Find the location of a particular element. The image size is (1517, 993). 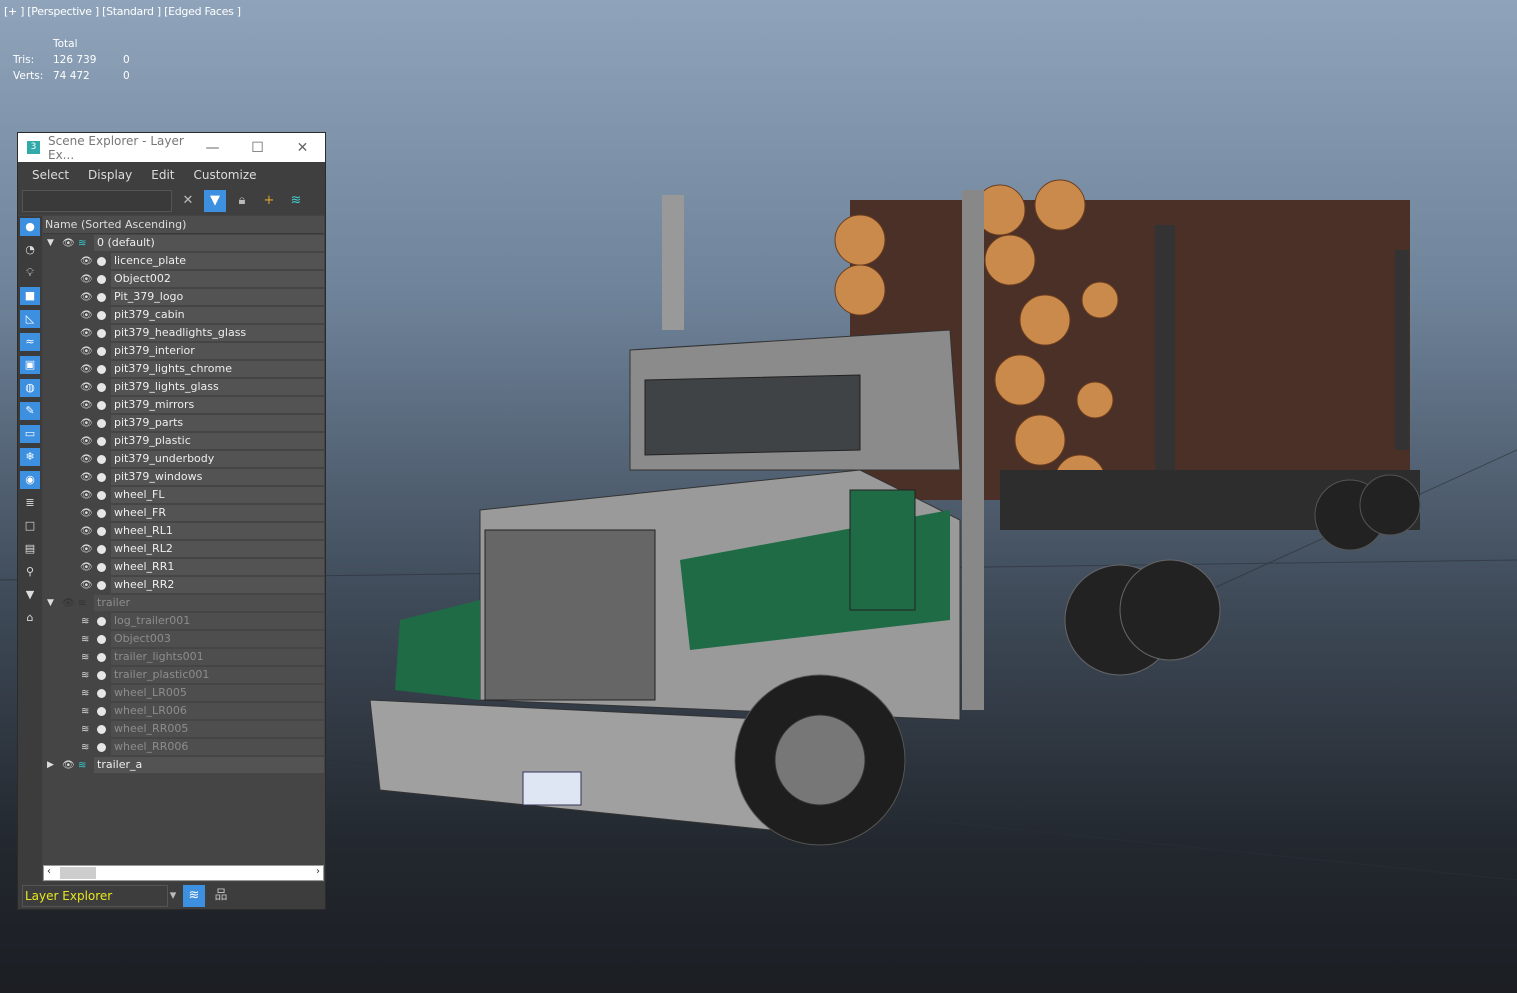

tree-row: 👁︎ wheel_RL1 is located at coordinates (183, 531).